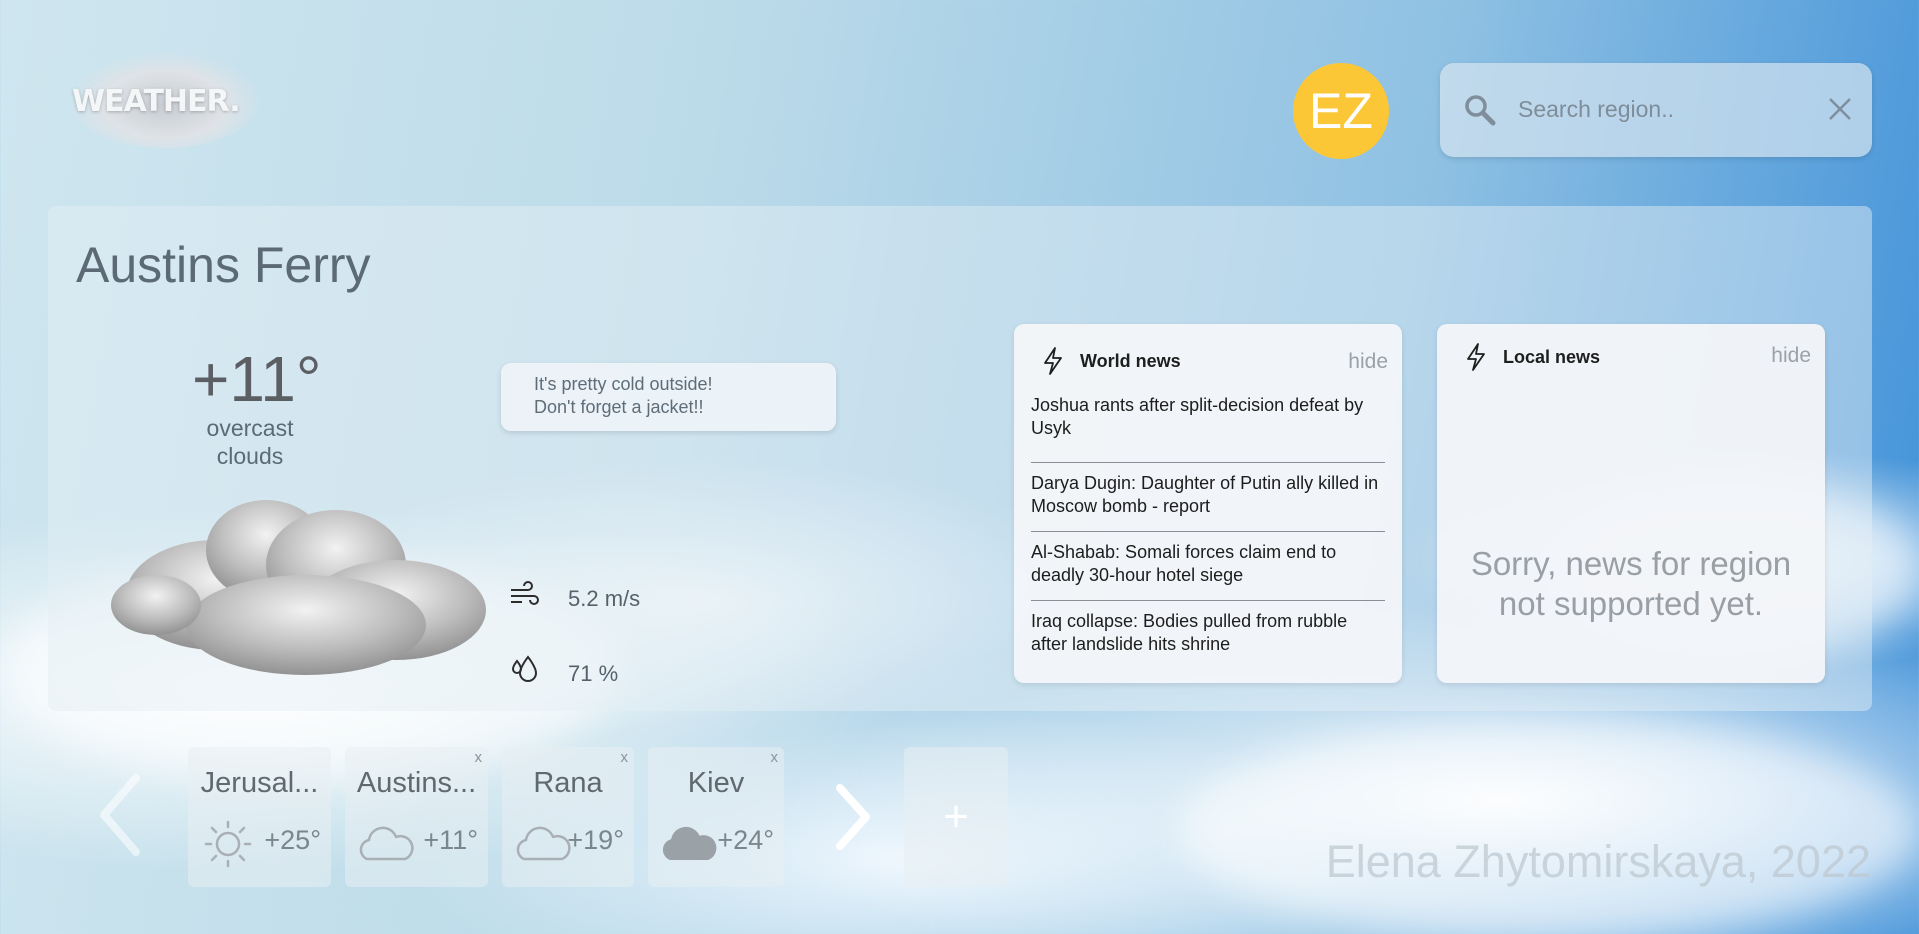  What do you see at coordinates (223, 265) in the screenshot?
I see `page-title: Austins Ferry` at bounding box center [223, 265].